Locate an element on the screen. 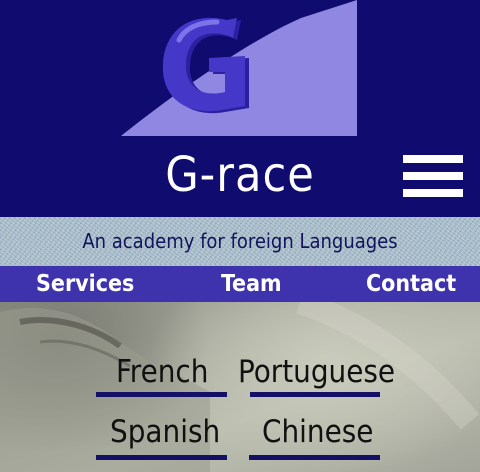 The image size is (480, 472). main-nav: Services Team Contact is located at coordinates (240, 284).